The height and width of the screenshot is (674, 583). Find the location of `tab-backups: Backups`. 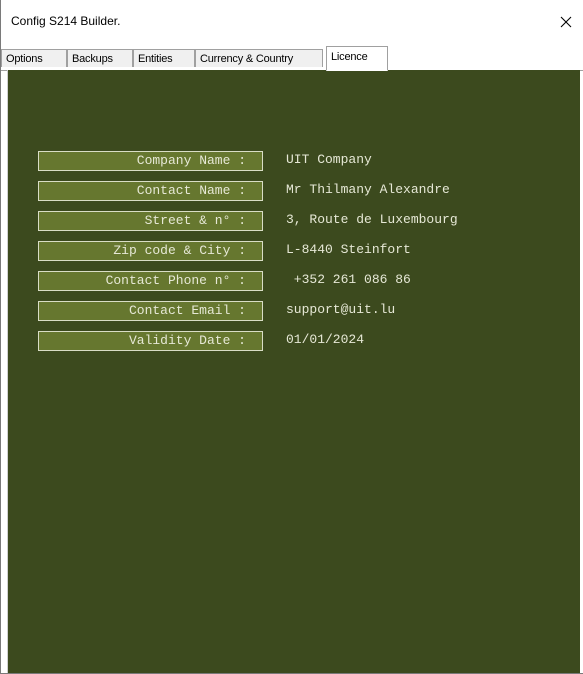

tab-backups: Backups is located at coordinates (100, 58).